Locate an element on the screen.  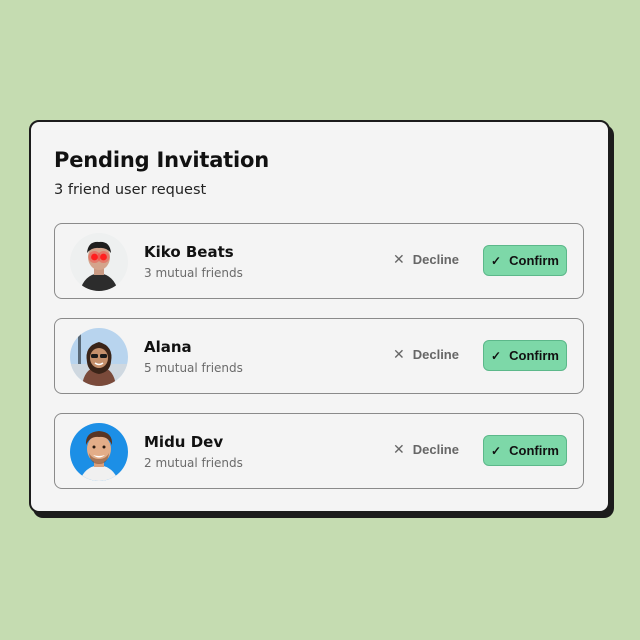
page-title: Pending Invitation is located at coordinates (161, 160).